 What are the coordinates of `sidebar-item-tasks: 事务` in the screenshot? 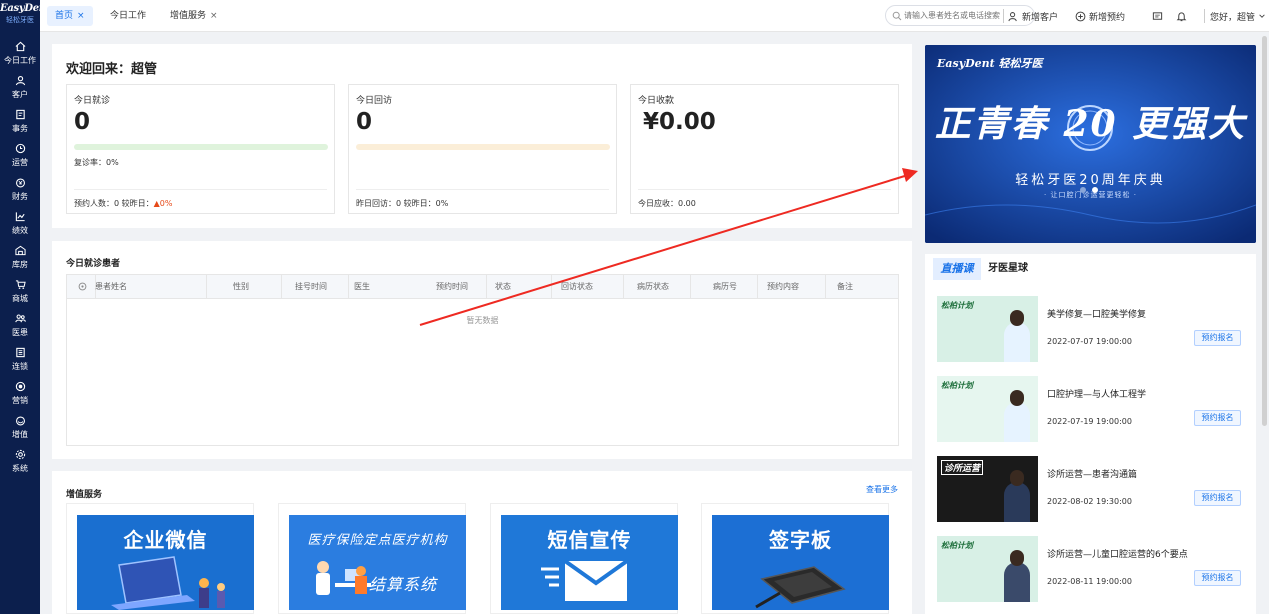 It's located at (20, 121).